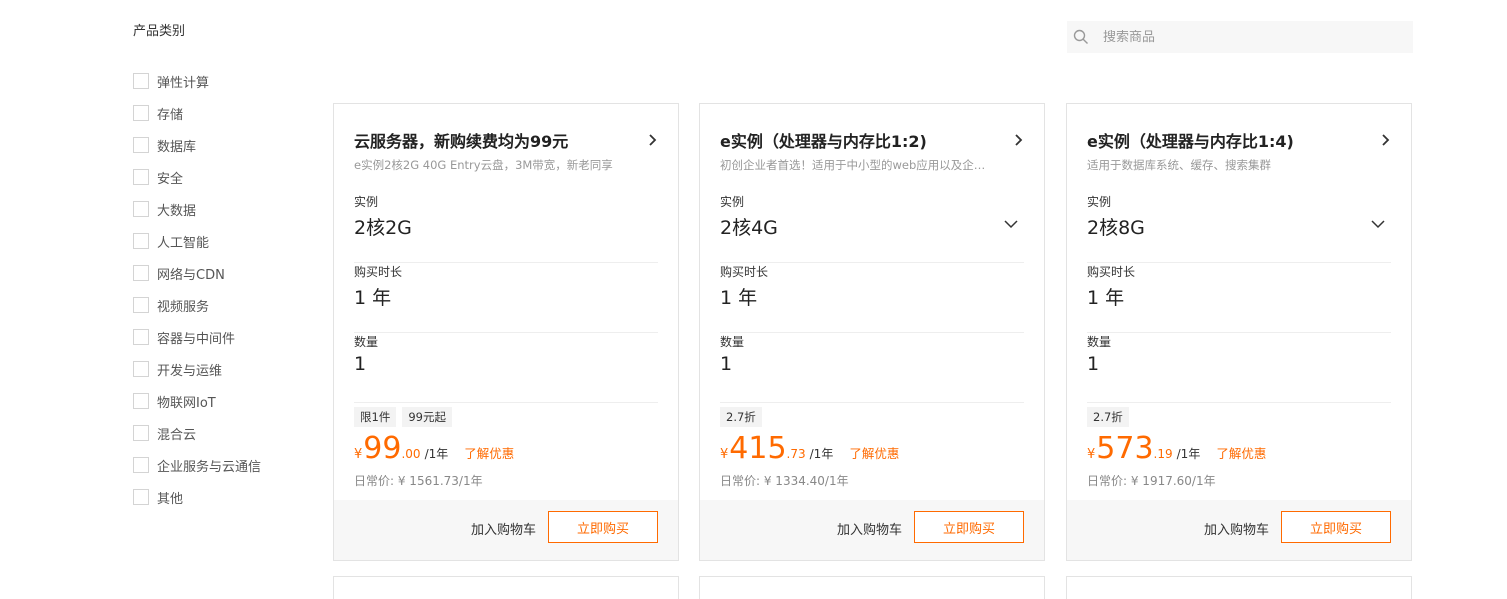  I want to click on card-title-link: e实例（处理器与内存比1:2), so click(872, 140).